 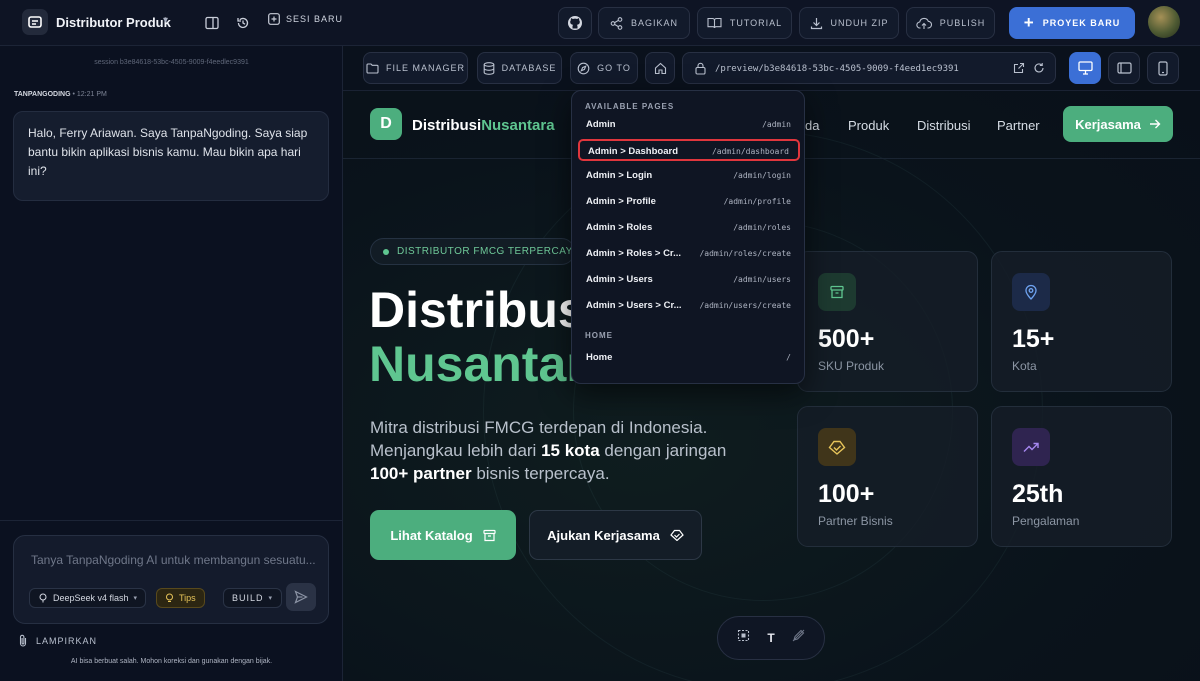 I want to click on nav-link-produk: Produk, so click(x=868, y=125).